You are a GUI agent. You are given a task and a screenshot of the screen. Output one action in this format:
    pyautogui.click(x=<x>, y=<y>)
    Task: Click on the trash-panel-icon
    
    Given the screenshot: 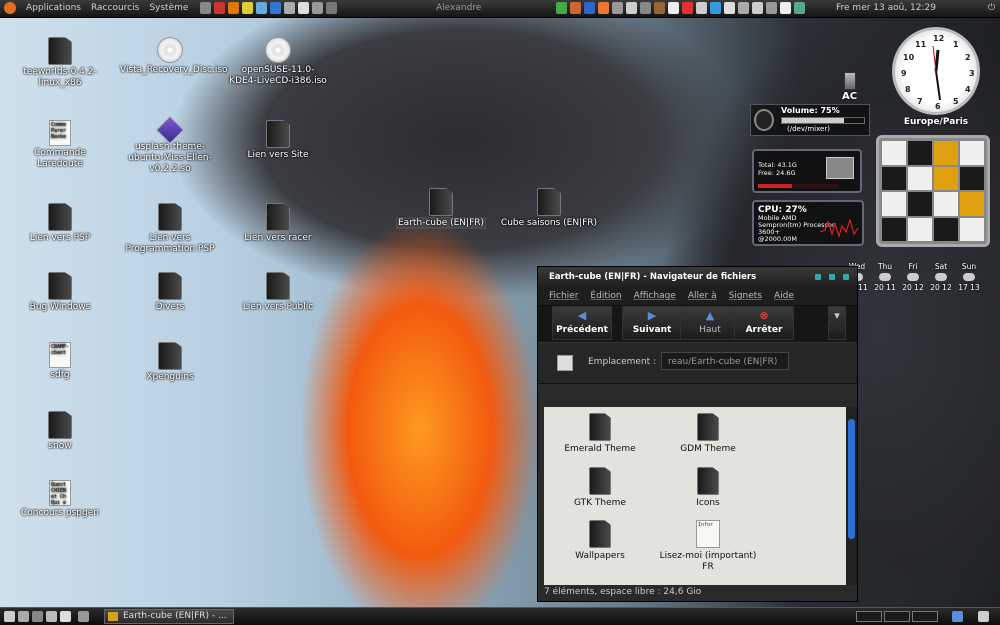 What is the action you would take?
    pyautogui.click(x=983, y=616)
    